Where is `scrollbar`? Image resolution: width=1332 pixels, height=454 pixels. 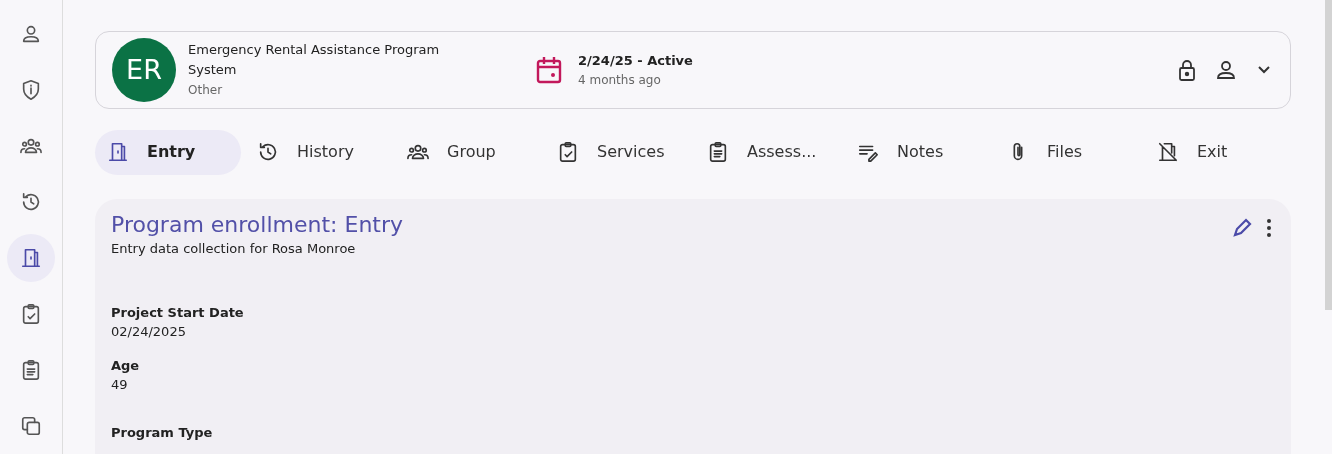
scrollbar is located at coordinates (1328, 155).